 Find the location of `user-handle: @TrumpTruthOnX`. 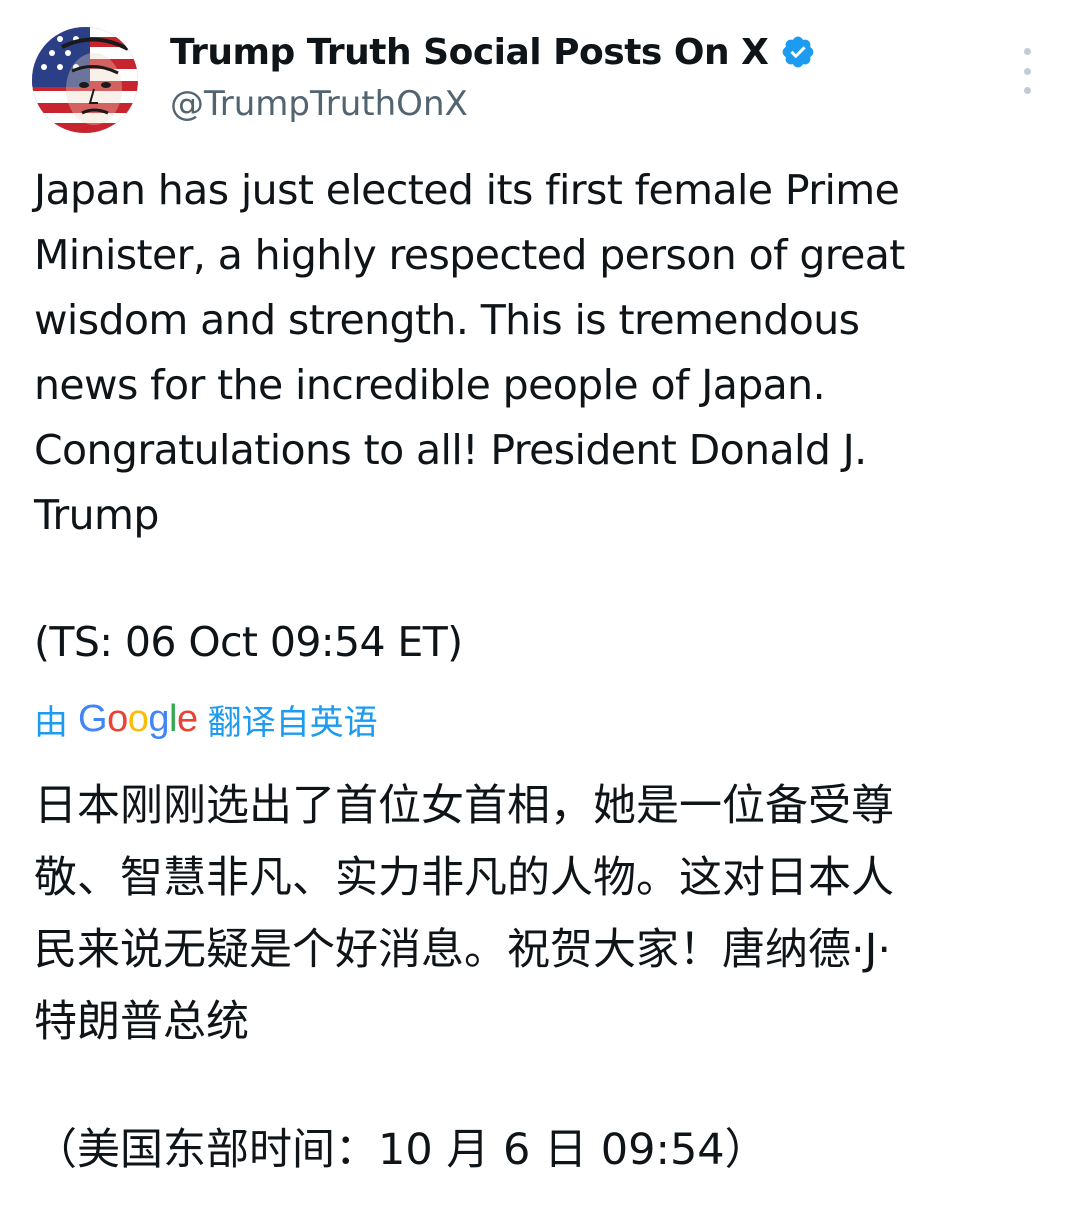

user-handle: @TrumpTruthOnX is located at coordinates (493, 104).